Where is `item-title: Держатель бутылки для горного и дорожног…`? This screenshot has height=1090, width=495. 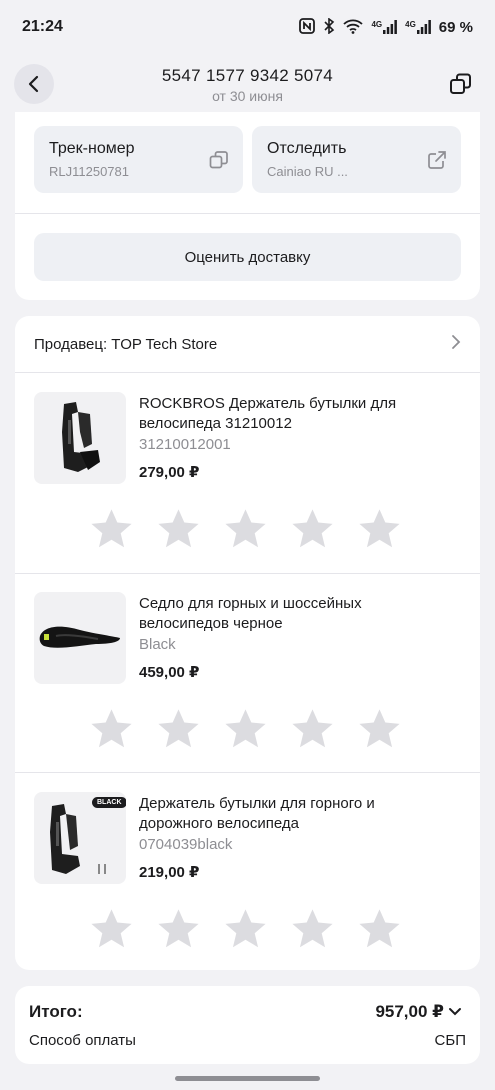
item-title: Держатель бутылки для горного и дорожног… is located at coordinates (294, 814).